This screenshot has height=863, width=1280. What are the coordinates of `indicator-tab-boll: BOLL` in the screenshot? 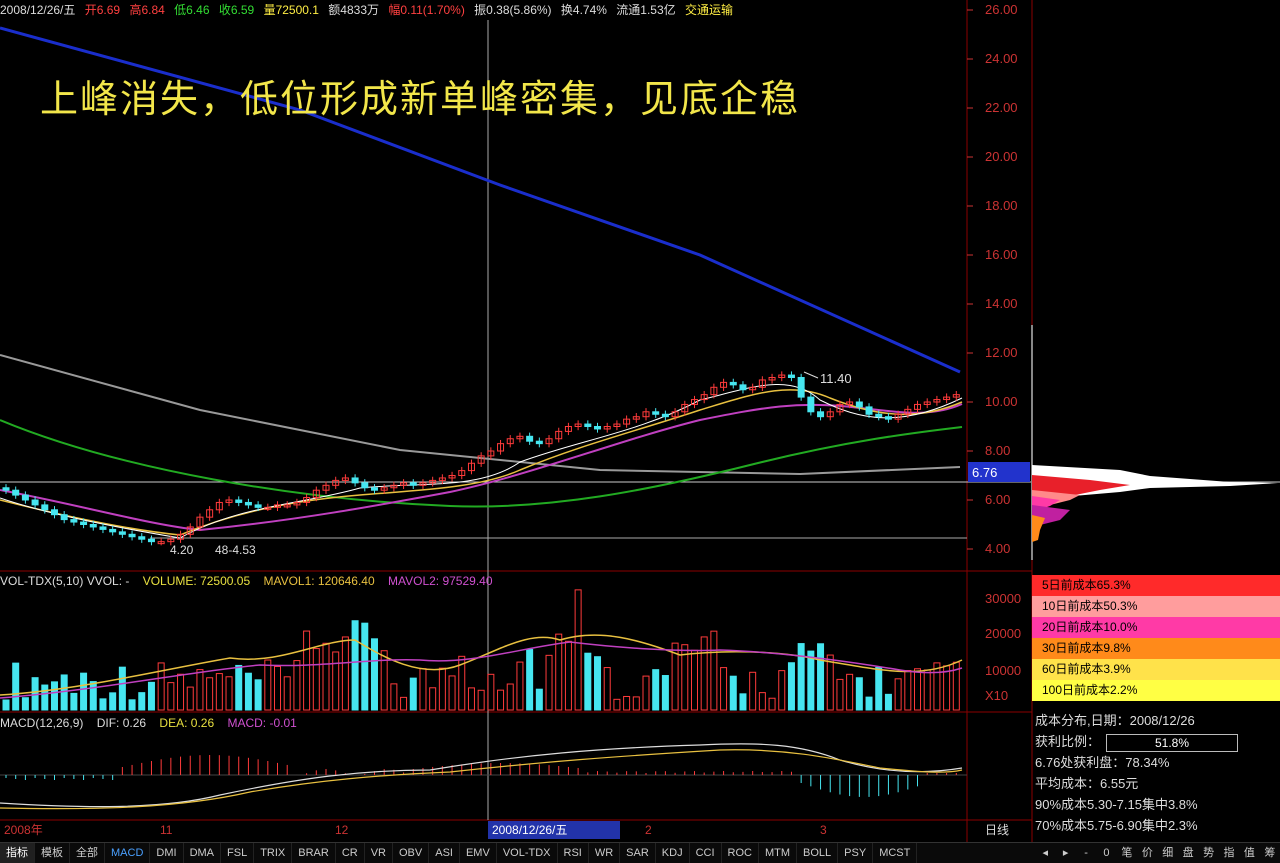 It's located at (818, 853).